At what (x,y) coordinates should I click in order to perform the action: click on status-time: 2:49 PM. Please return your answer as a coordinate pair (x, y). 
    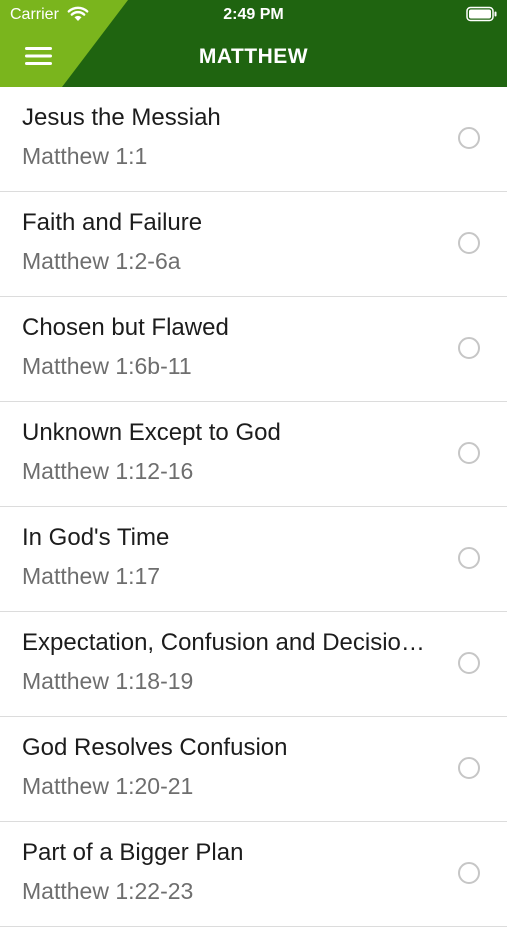
    Looking at the image, I should click on (253, 14).